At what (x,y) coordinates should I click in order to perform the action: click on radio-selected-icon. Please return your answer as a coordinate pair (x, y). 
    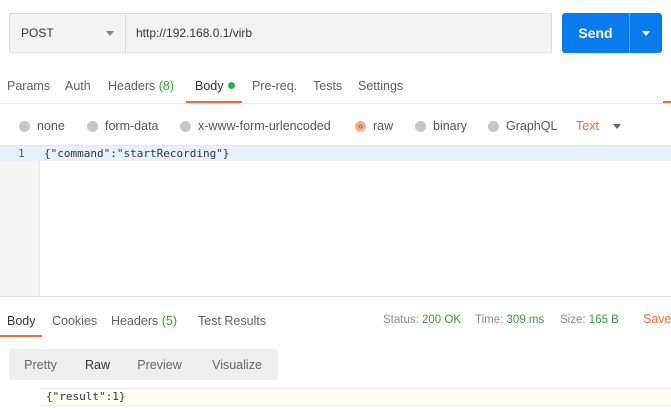
    Looking at the image, I should click on (360, 126).